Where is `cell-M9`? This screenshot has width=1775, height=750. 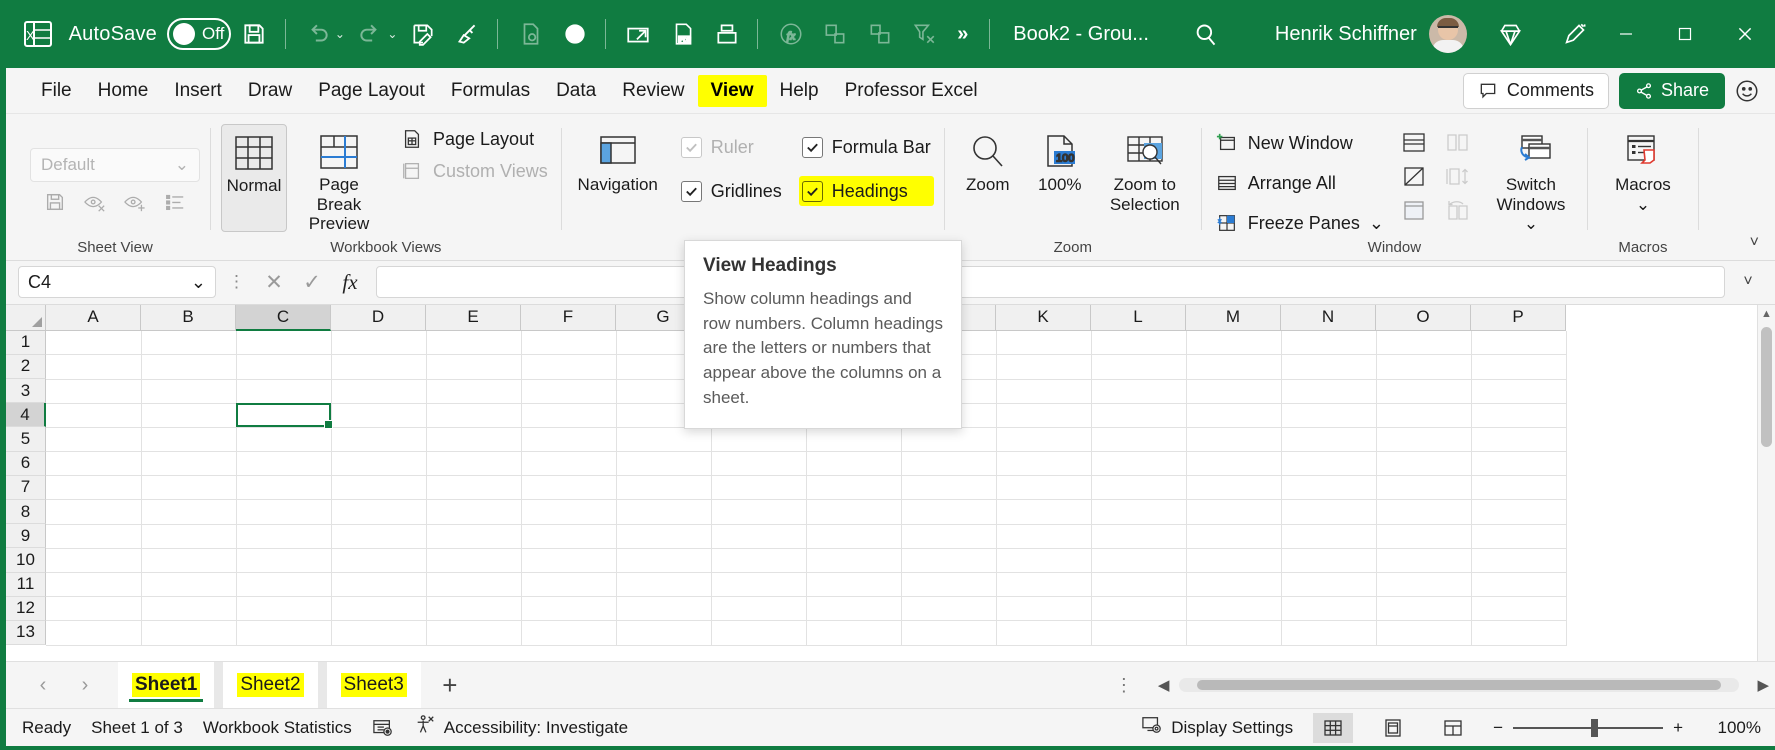
cell-M9 is located at coordinates (1234, 536).